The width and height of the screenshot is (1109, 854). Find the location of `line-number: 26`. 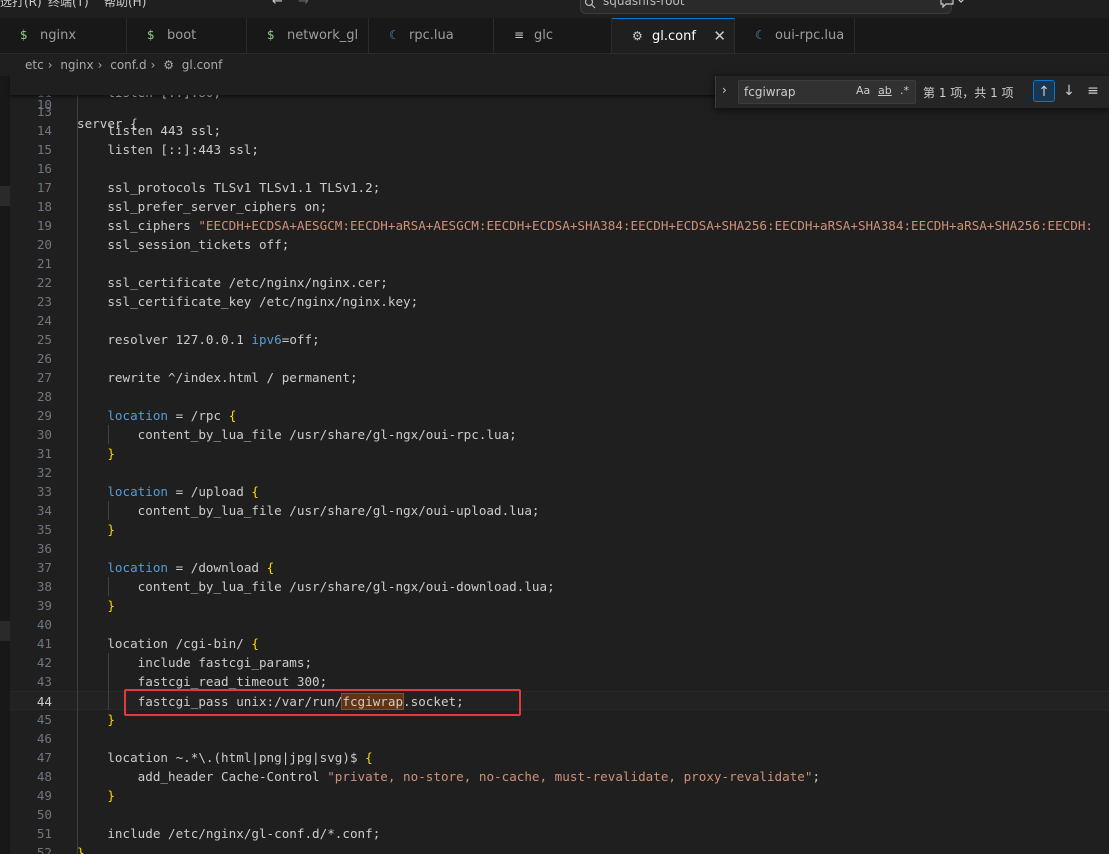

line-number: 26 is located at coordinates (44, 358).